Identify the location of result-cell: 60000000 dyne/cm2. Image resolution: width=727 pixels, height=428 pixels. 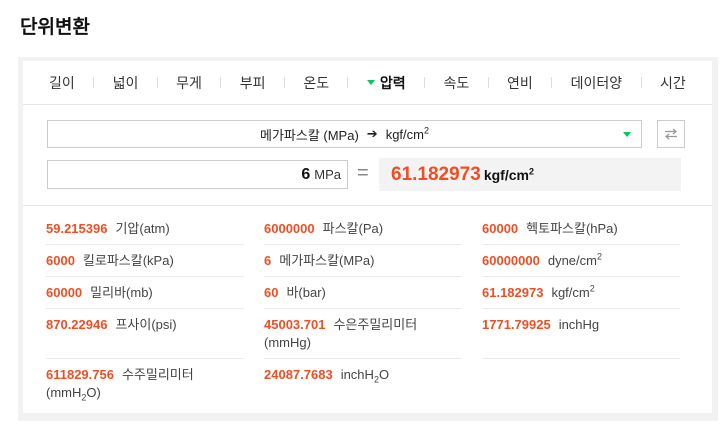
(581, 261).